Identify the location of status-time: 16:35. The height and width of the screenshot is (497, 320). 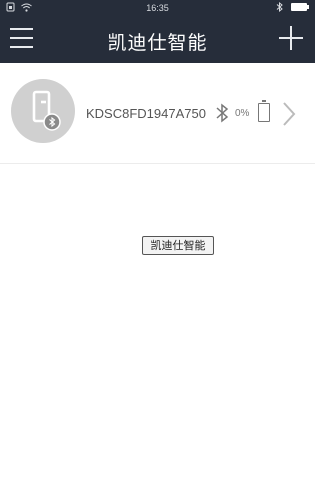
(157, 8).